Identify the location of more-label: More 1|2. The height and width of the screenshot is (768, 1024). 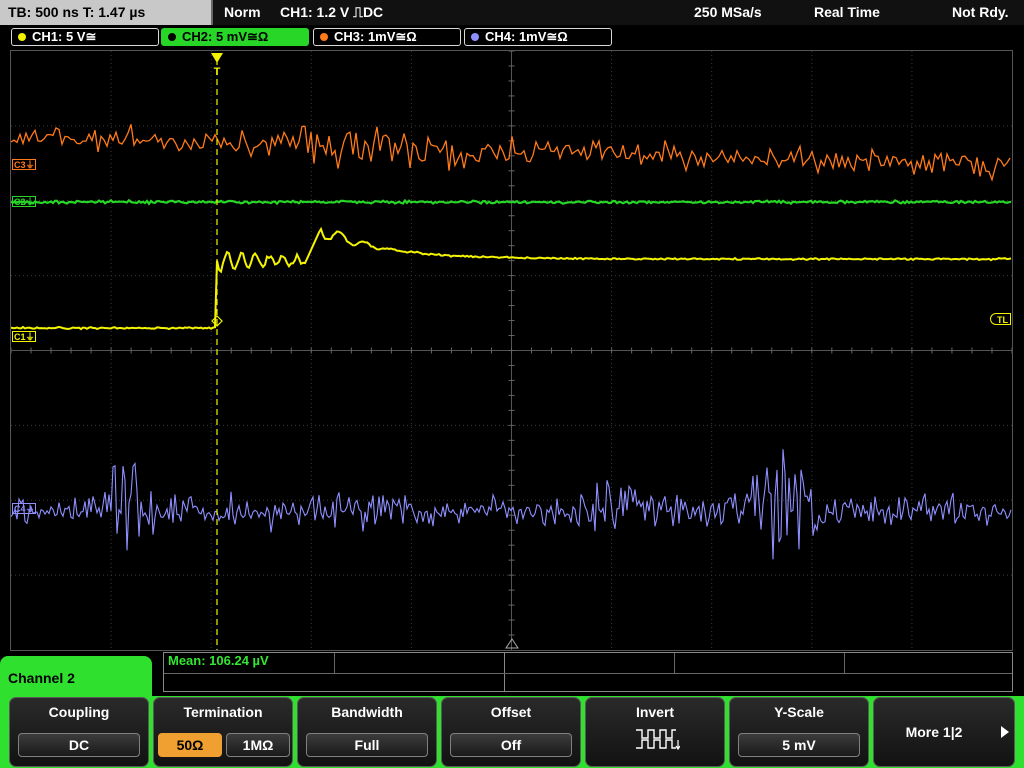
(934, 732).